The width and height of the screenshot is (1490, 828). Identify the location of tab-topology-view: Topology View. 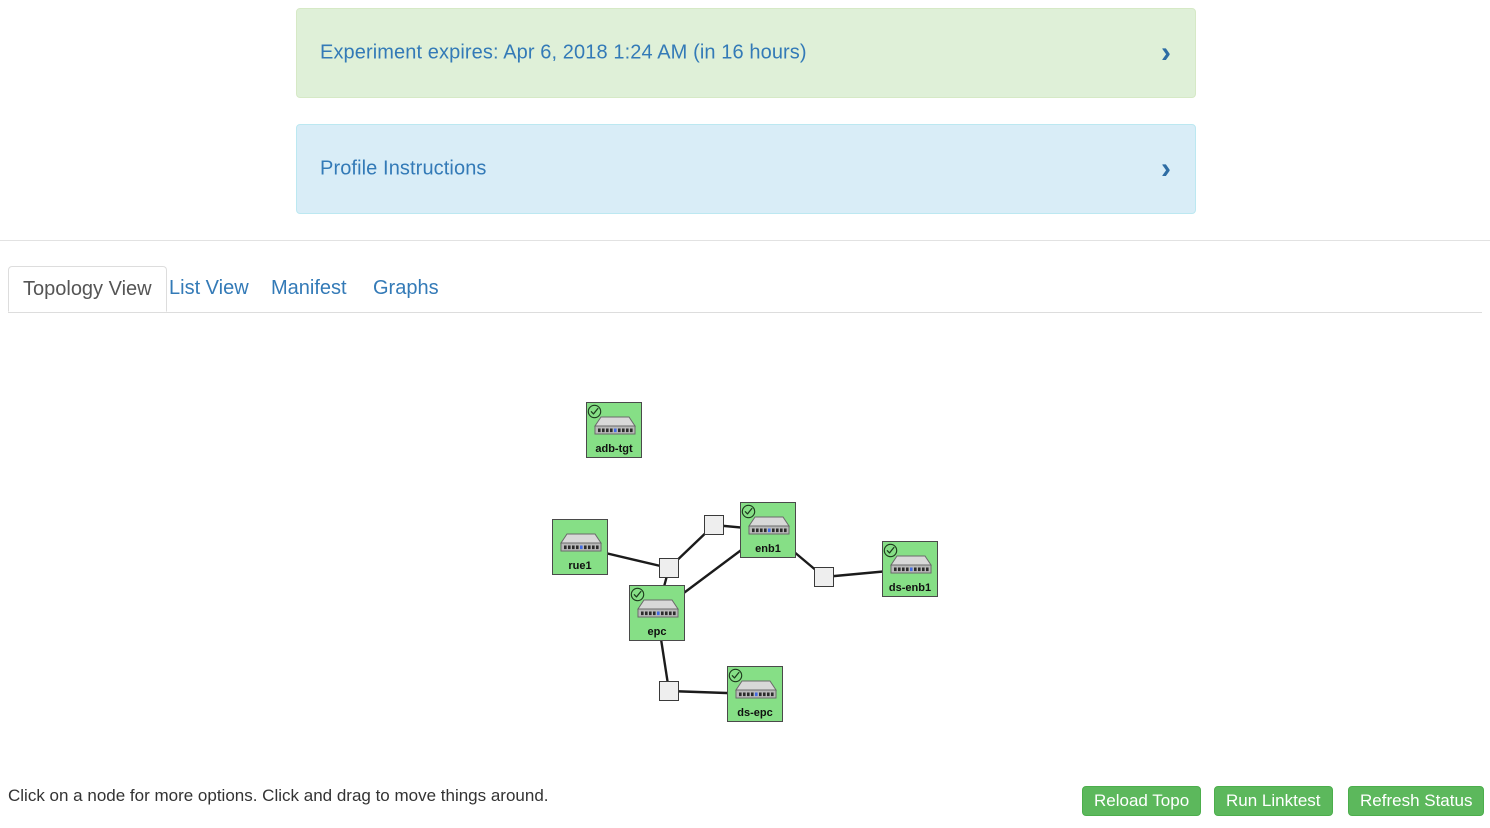
(87, 289).